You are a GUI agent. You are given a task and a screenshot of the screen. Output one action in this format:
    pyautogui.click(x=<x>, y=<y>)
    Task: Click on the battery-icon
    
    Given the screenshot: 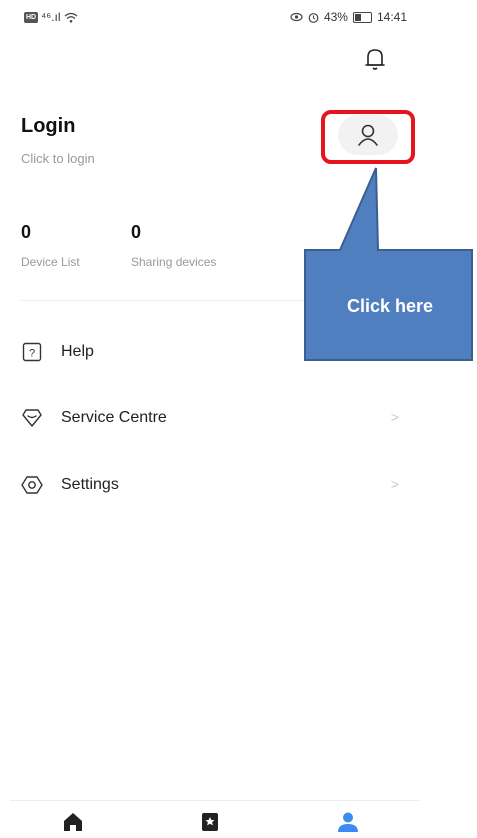 What is the action you would take?
    pyautogui.click(x=362, y=17)
    